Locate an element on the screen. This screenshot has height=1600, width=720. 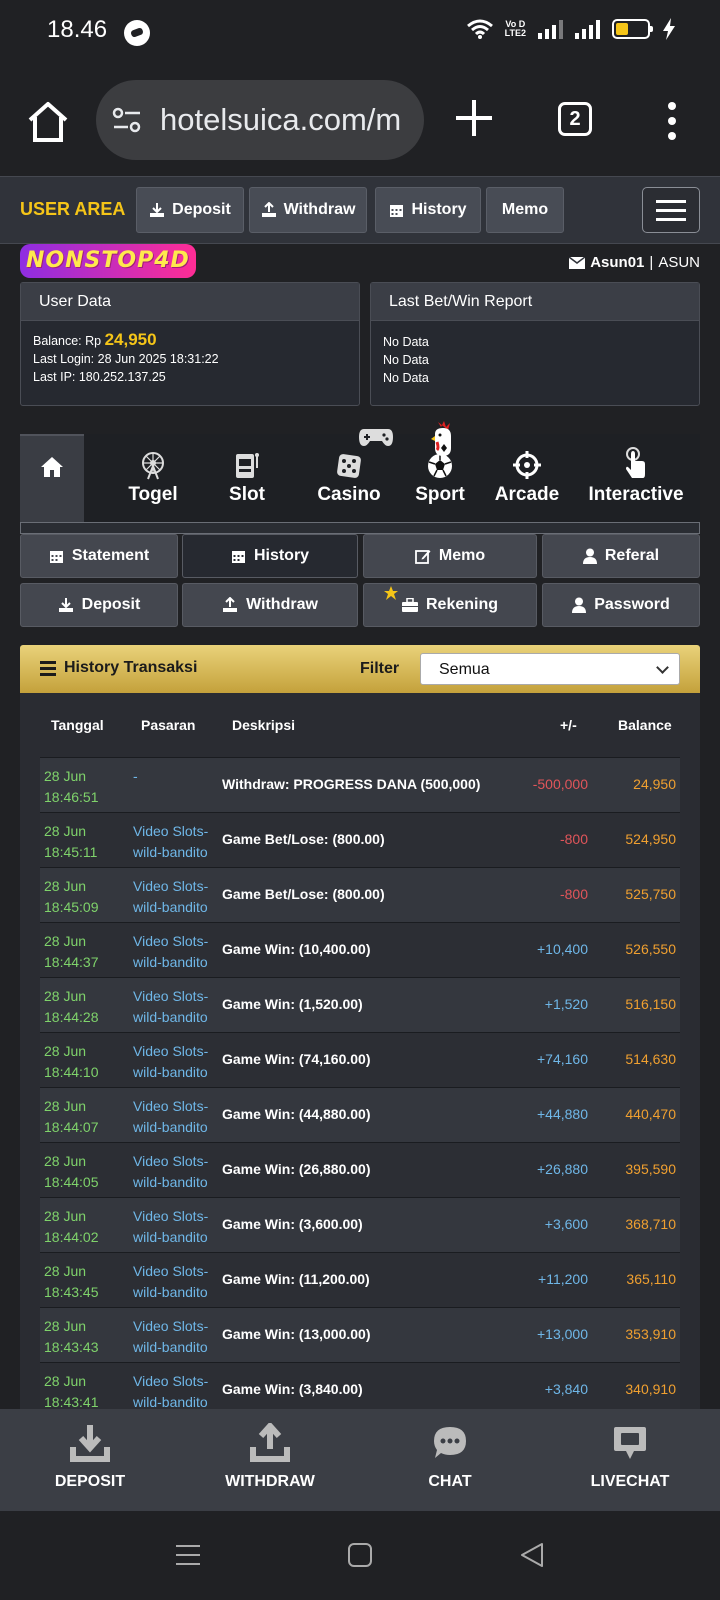
row-balance: 514,630 is located at coordinates (650, 1059).